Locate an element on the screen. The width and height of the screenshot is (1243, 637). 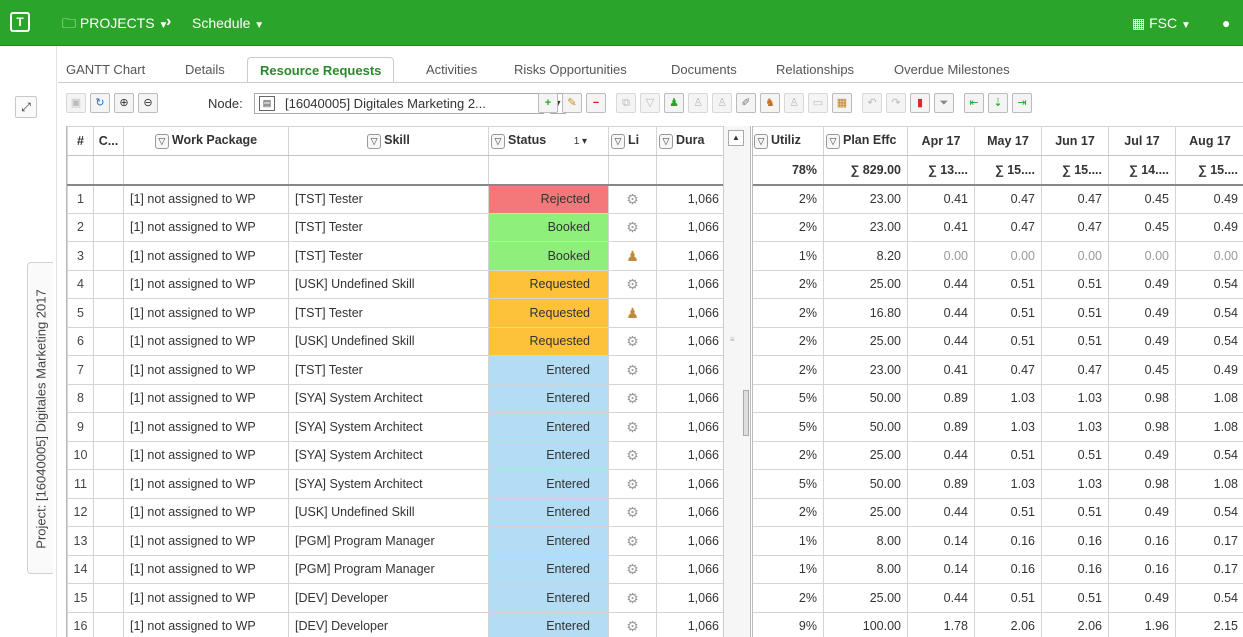
user-menu: ▦ FSC ▼ is located at coordinates (1161, 24).